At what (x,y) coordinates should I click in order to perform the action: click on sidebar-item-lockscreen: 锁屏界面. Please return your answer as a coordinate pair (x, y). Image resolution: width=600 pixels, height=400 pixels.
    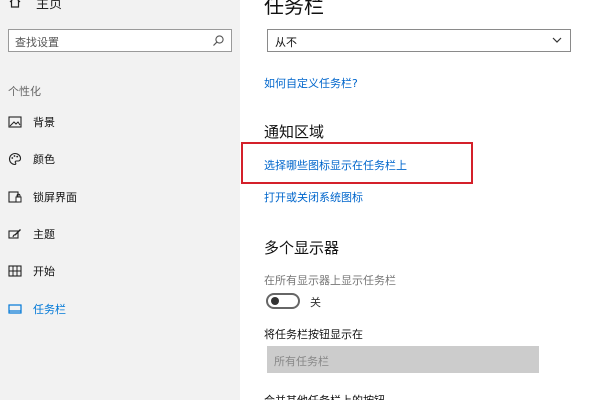
    Looking at the image, I should click on (42, 197).